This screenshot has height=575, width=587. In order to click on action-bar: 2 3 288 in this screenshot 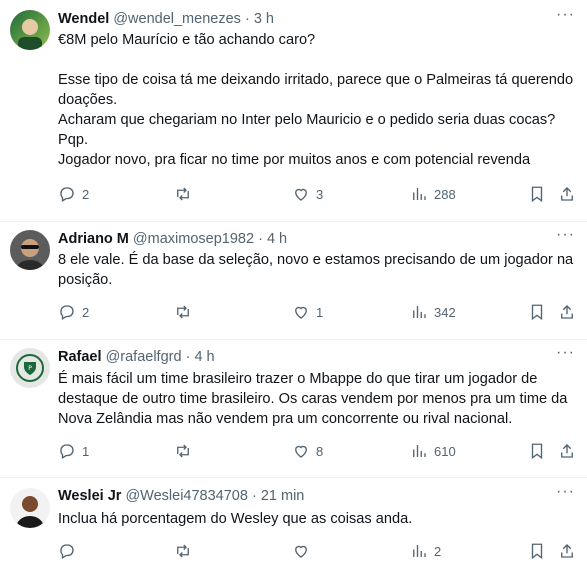, I will do `click(318, 194)`.